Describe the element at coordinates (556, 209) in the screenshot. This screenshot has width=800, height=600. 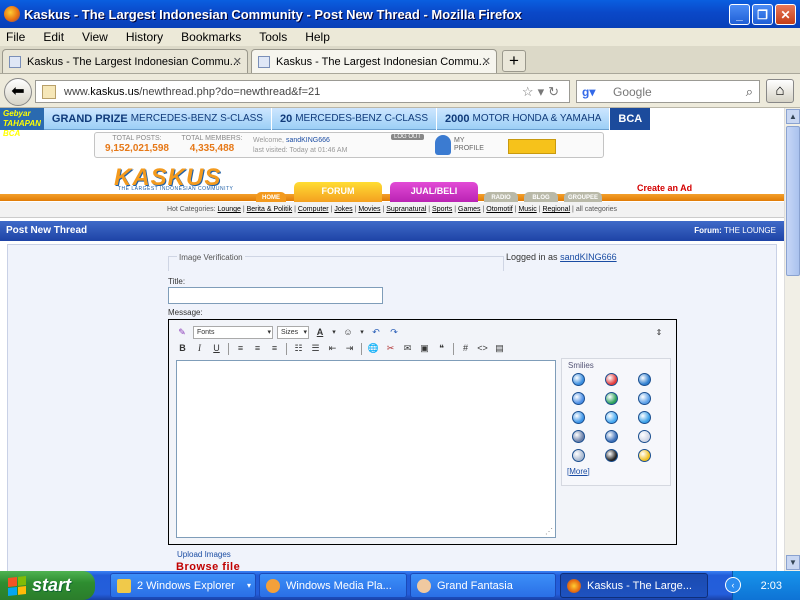
I see `hotcat-link: Regional` at that location.